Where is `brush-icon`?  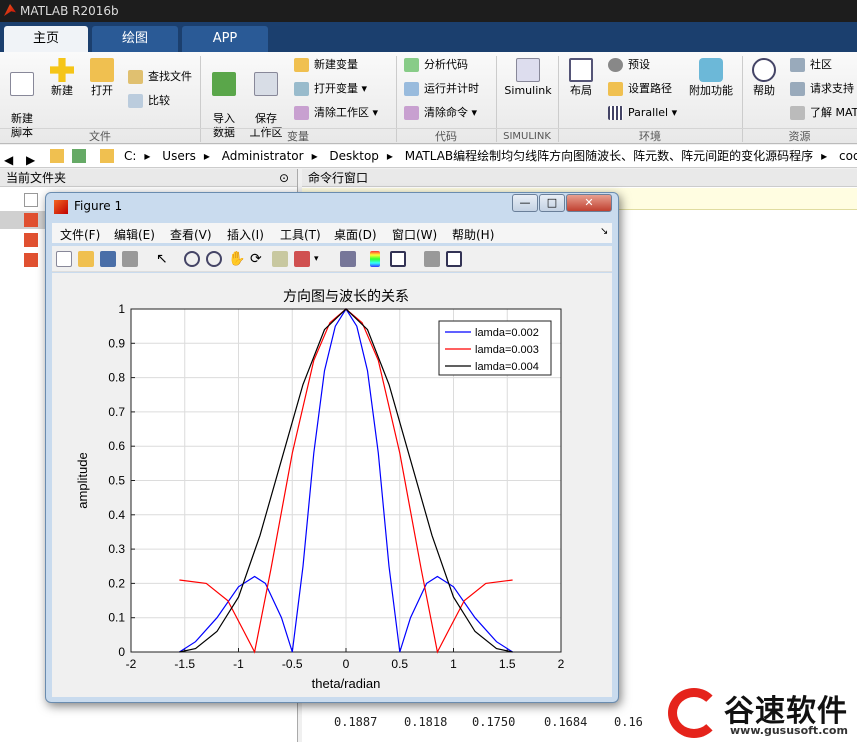 brush-icon is located at coordinates (302, 259).